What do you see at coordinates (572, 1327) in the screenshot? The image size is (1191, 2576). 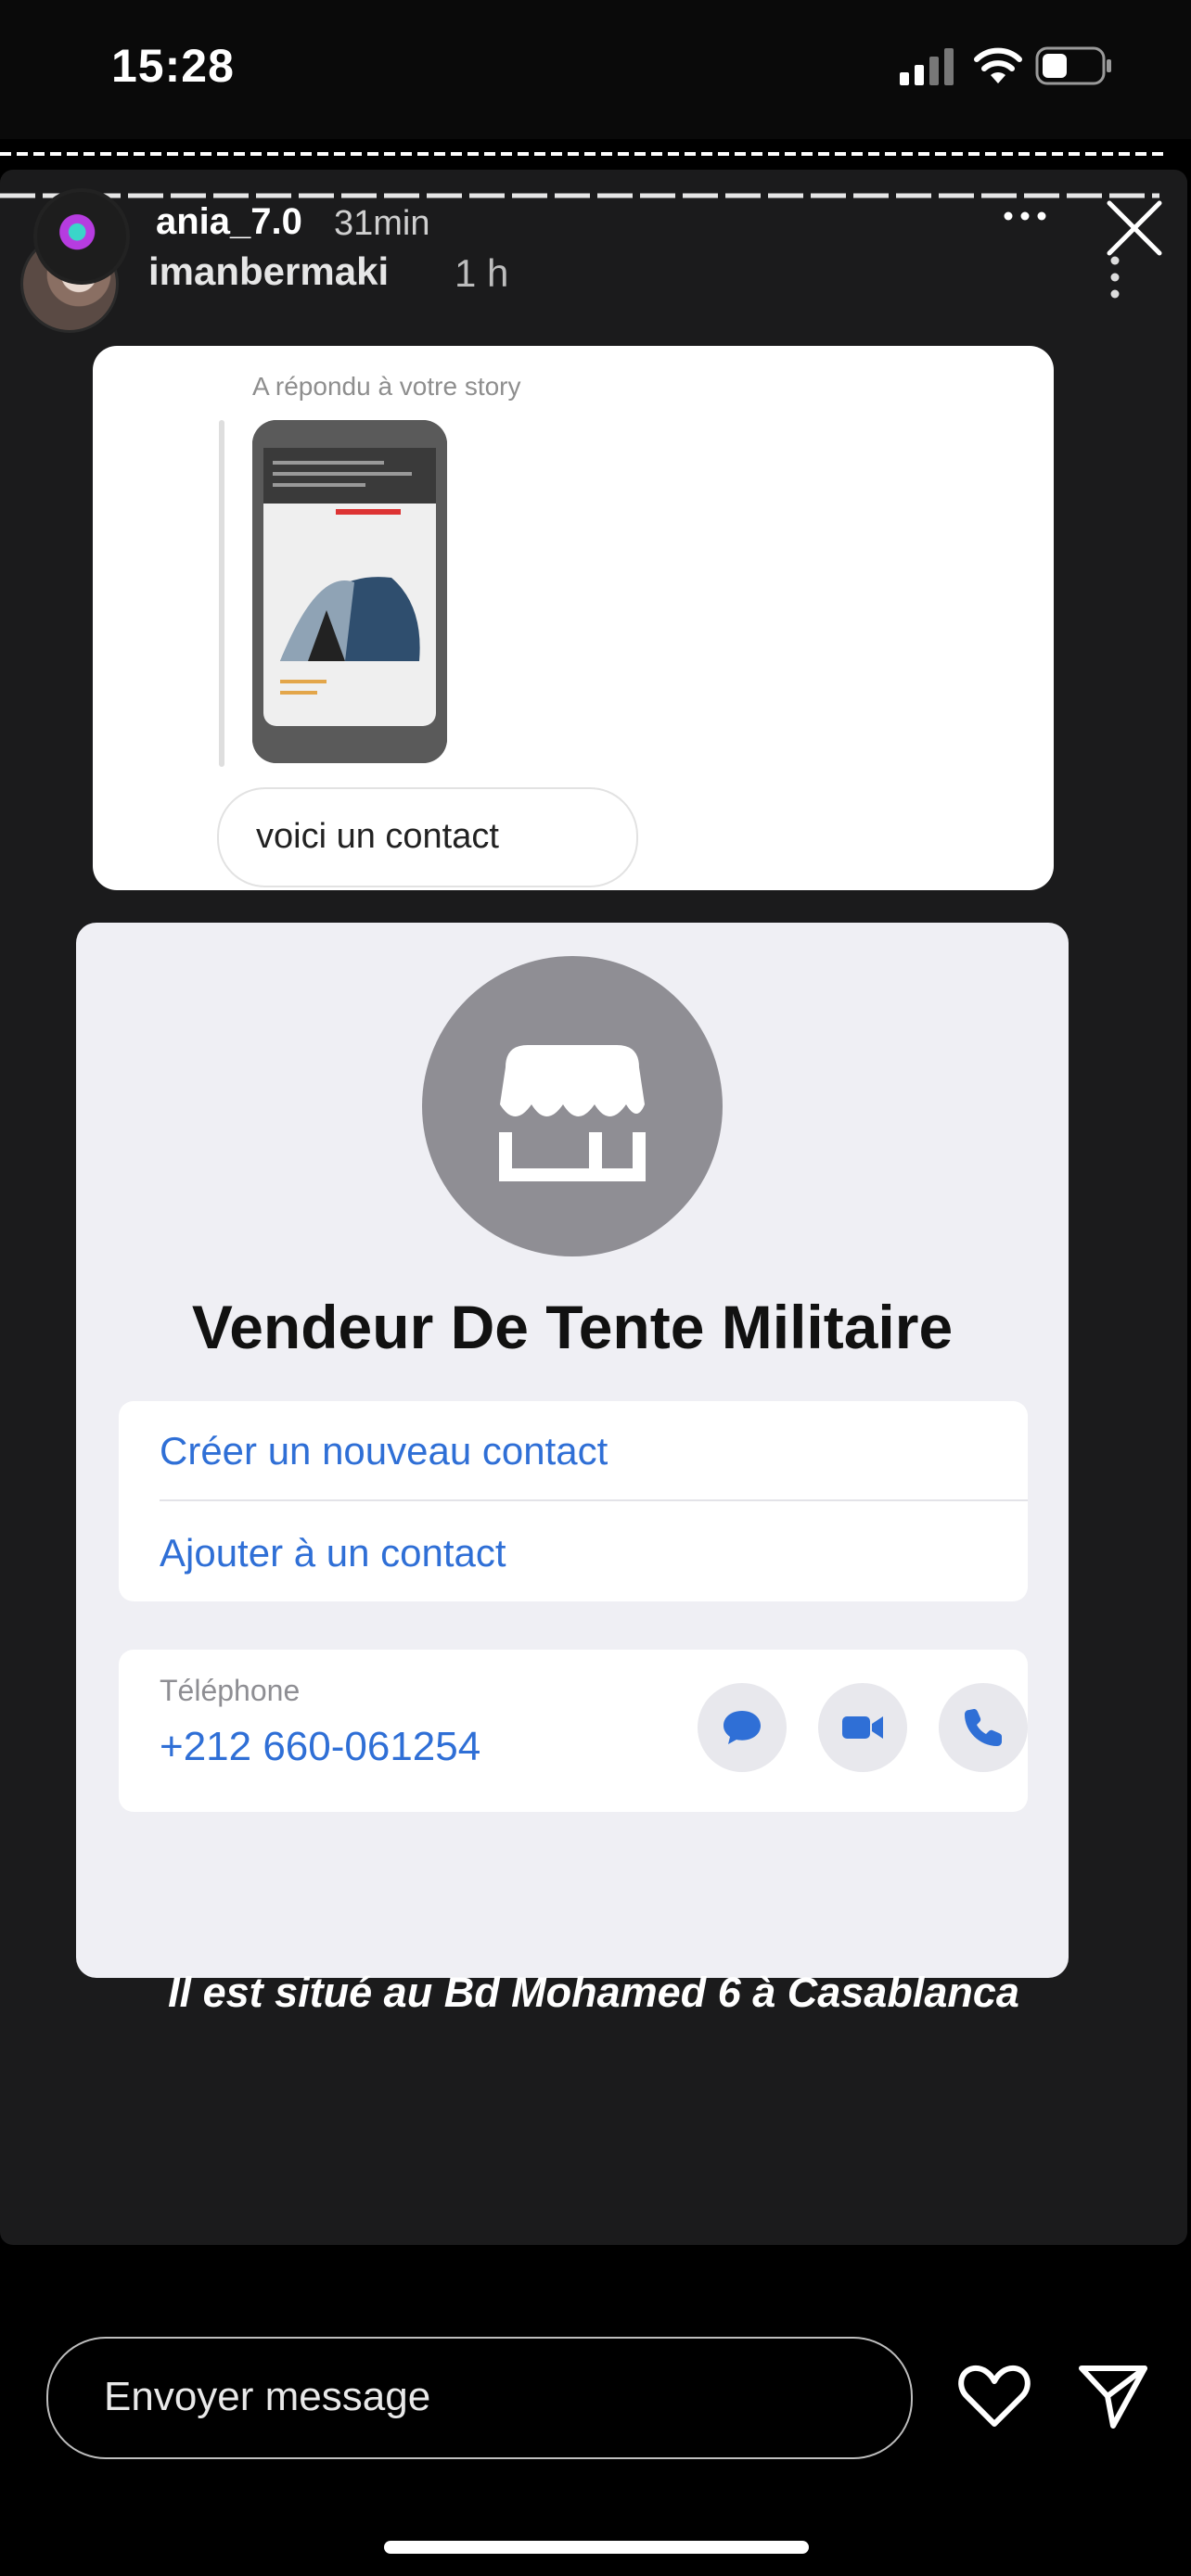 I see `contact-name: Vendeur De Tente Militaire` at bounding box center [572, 1327].